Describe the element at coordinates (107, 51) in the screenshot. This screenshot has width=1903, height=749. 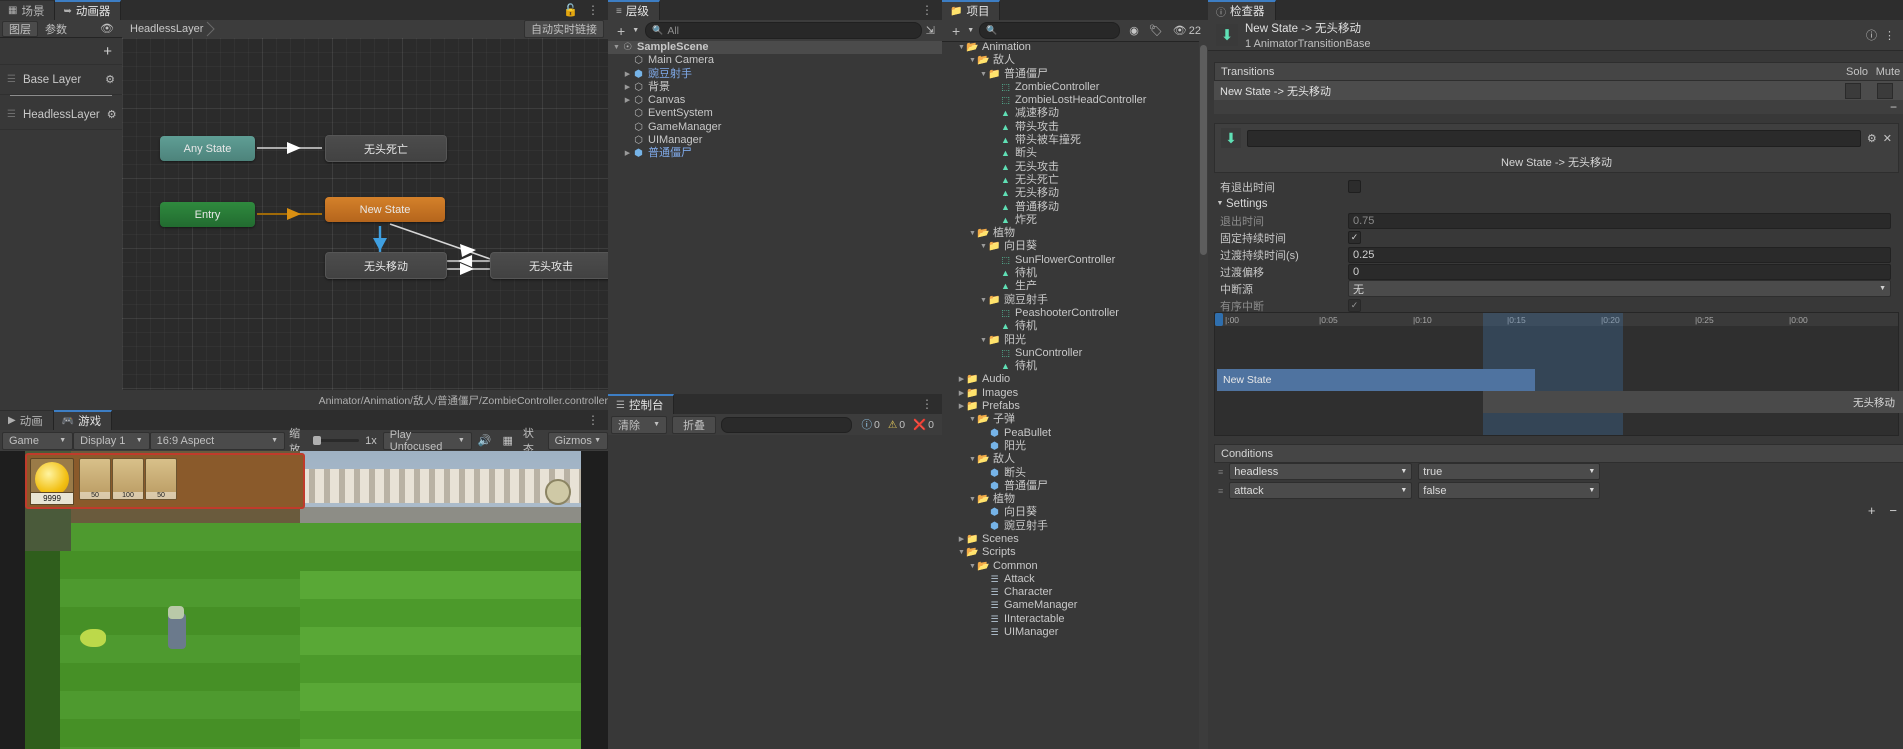
I see `add-layer-button: +` at that location.